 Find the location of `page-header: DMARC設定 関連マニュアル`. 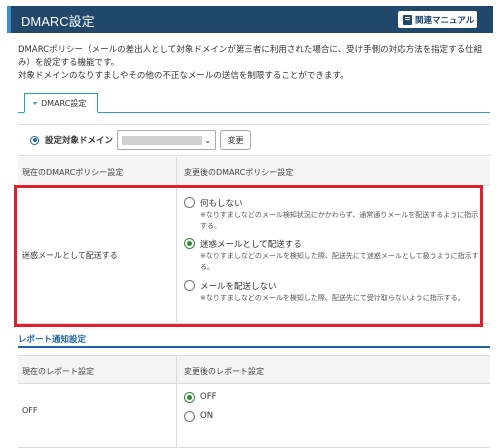

page-header: DMARC設定 関連マニュアル is located at coordinates (250, 19).